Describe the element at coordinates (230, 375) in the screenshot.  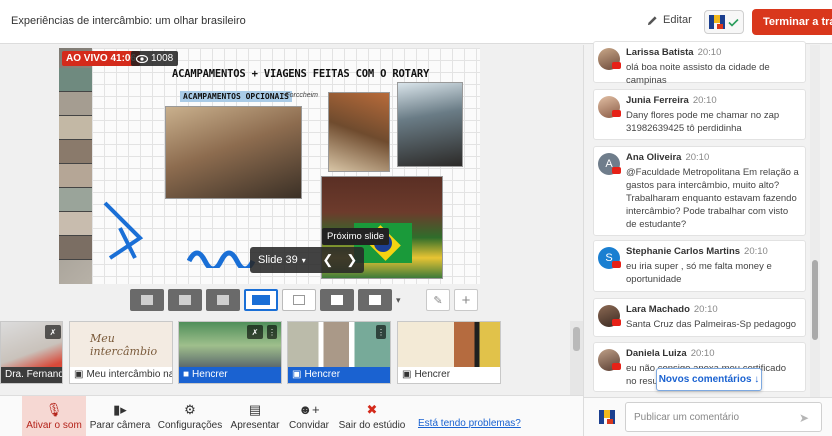
I see `participant-name: ■ Hencrer` at that location.